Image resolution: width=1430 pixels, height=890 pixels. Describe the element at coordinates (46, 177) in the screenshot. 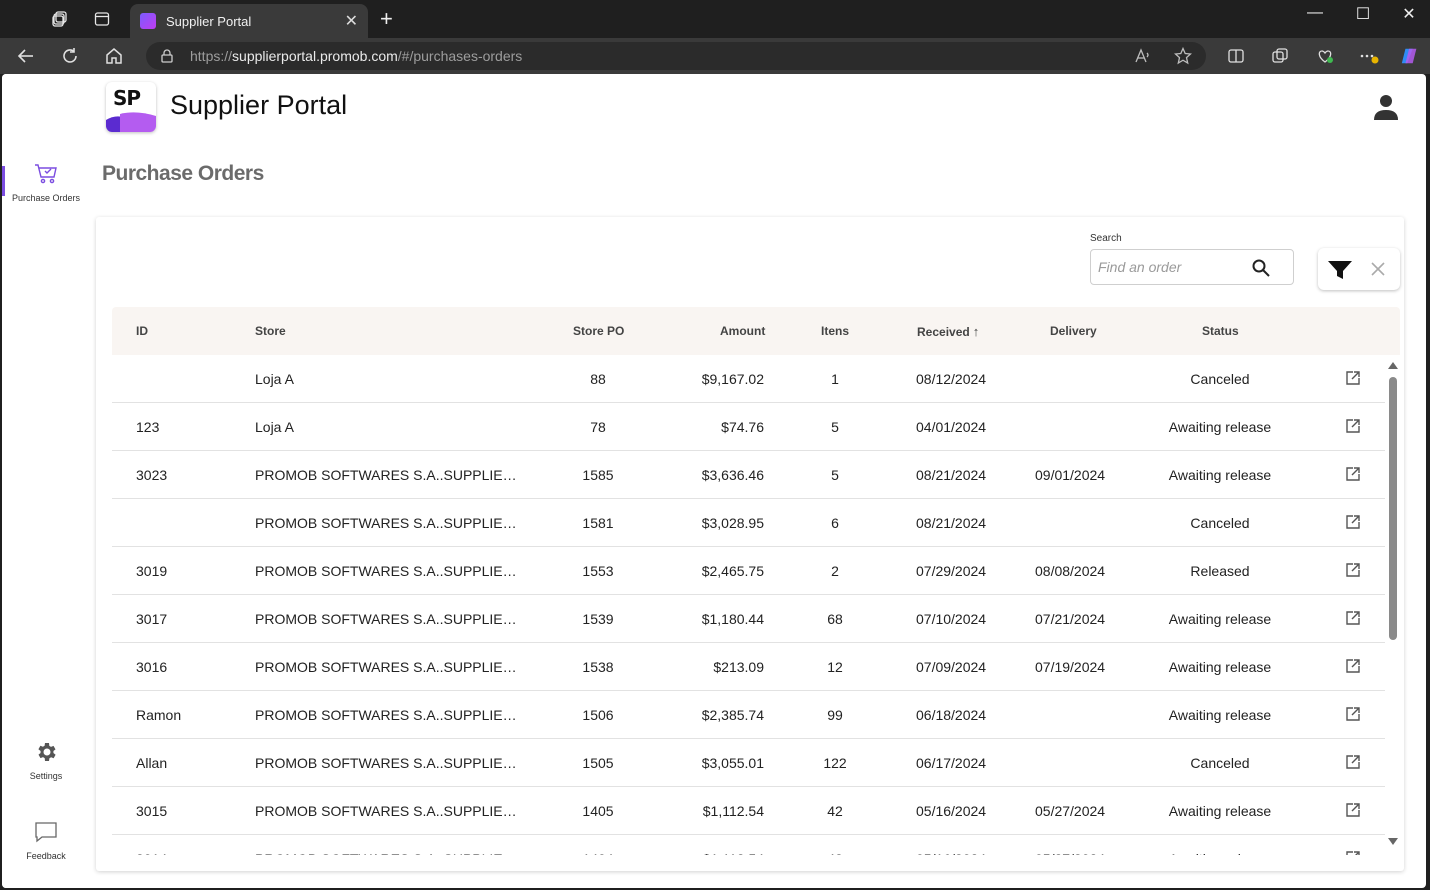

I see `cart-icon` at that location.